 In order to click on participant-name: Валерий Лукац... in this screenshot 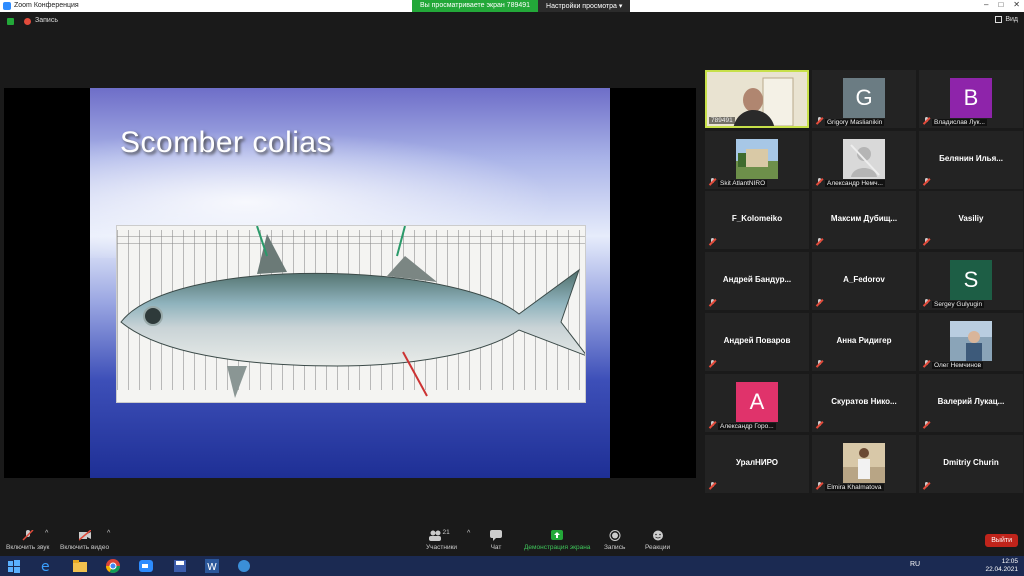, I will do `click(971, 401)`.